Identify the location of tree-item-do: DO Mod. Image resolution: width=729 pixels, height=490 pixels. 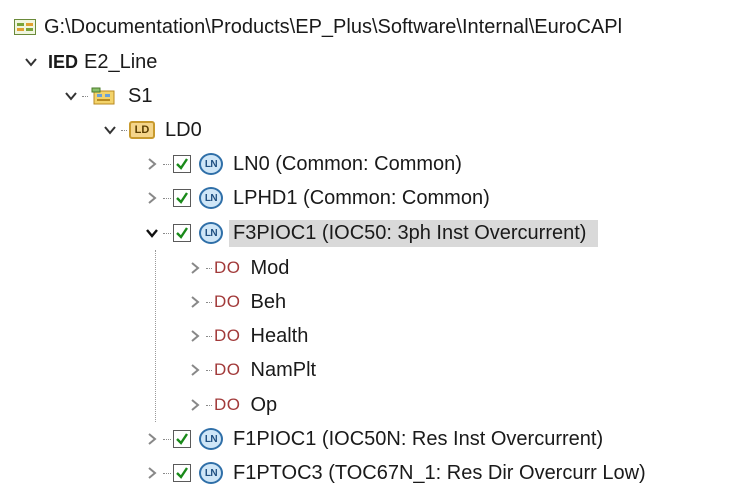
(237, 268).